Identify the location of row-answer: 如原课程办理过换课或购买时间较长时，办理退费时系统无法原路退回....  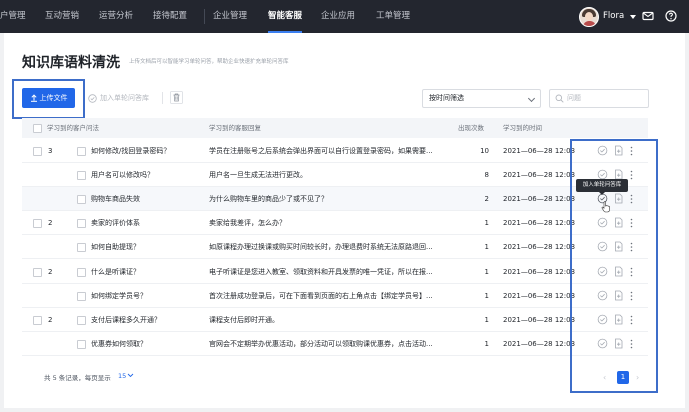
(321, 247).